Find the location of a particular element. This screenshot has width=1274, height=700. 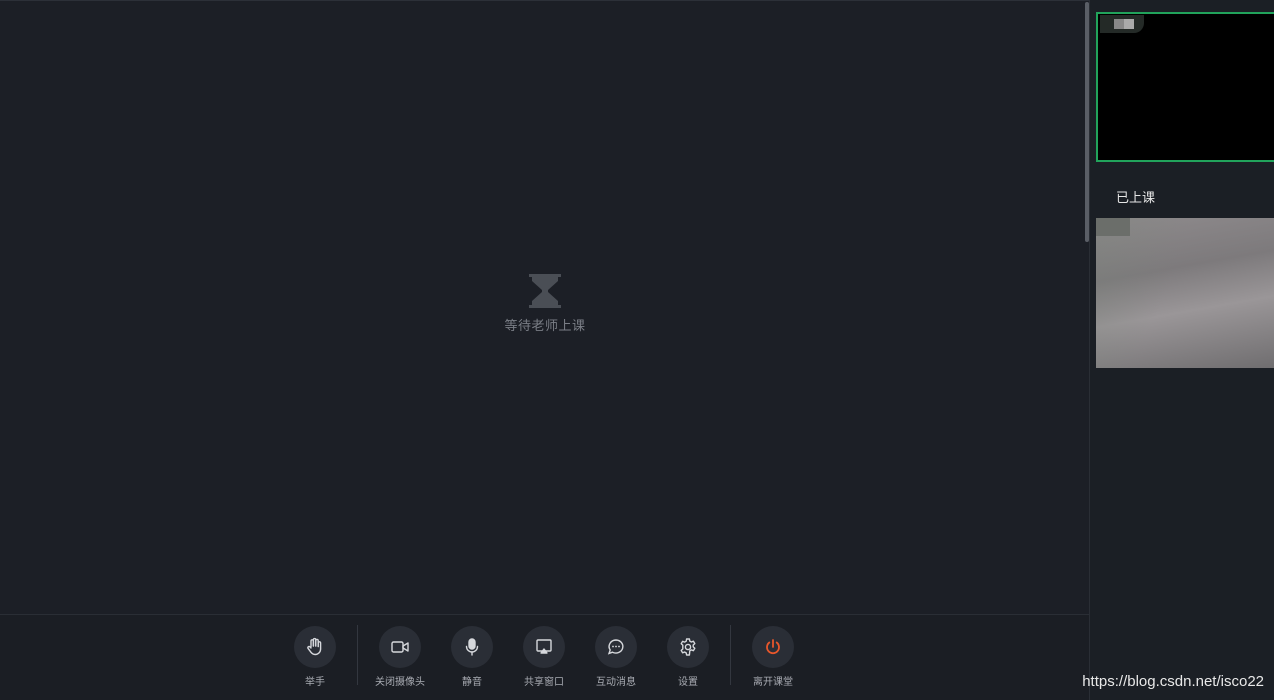

microphone-icon is located at coordinates (472, 647).